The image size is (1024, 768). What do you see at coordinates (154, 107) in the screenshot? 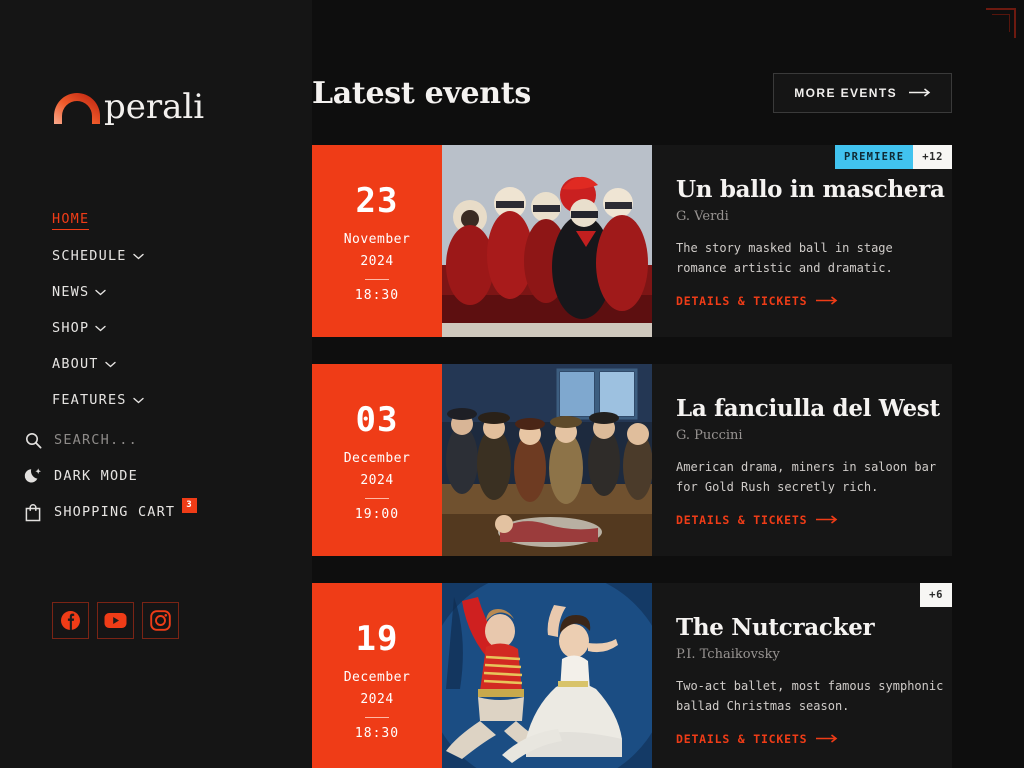
I see `logo-text: perali` at bounding box center [154, 107].